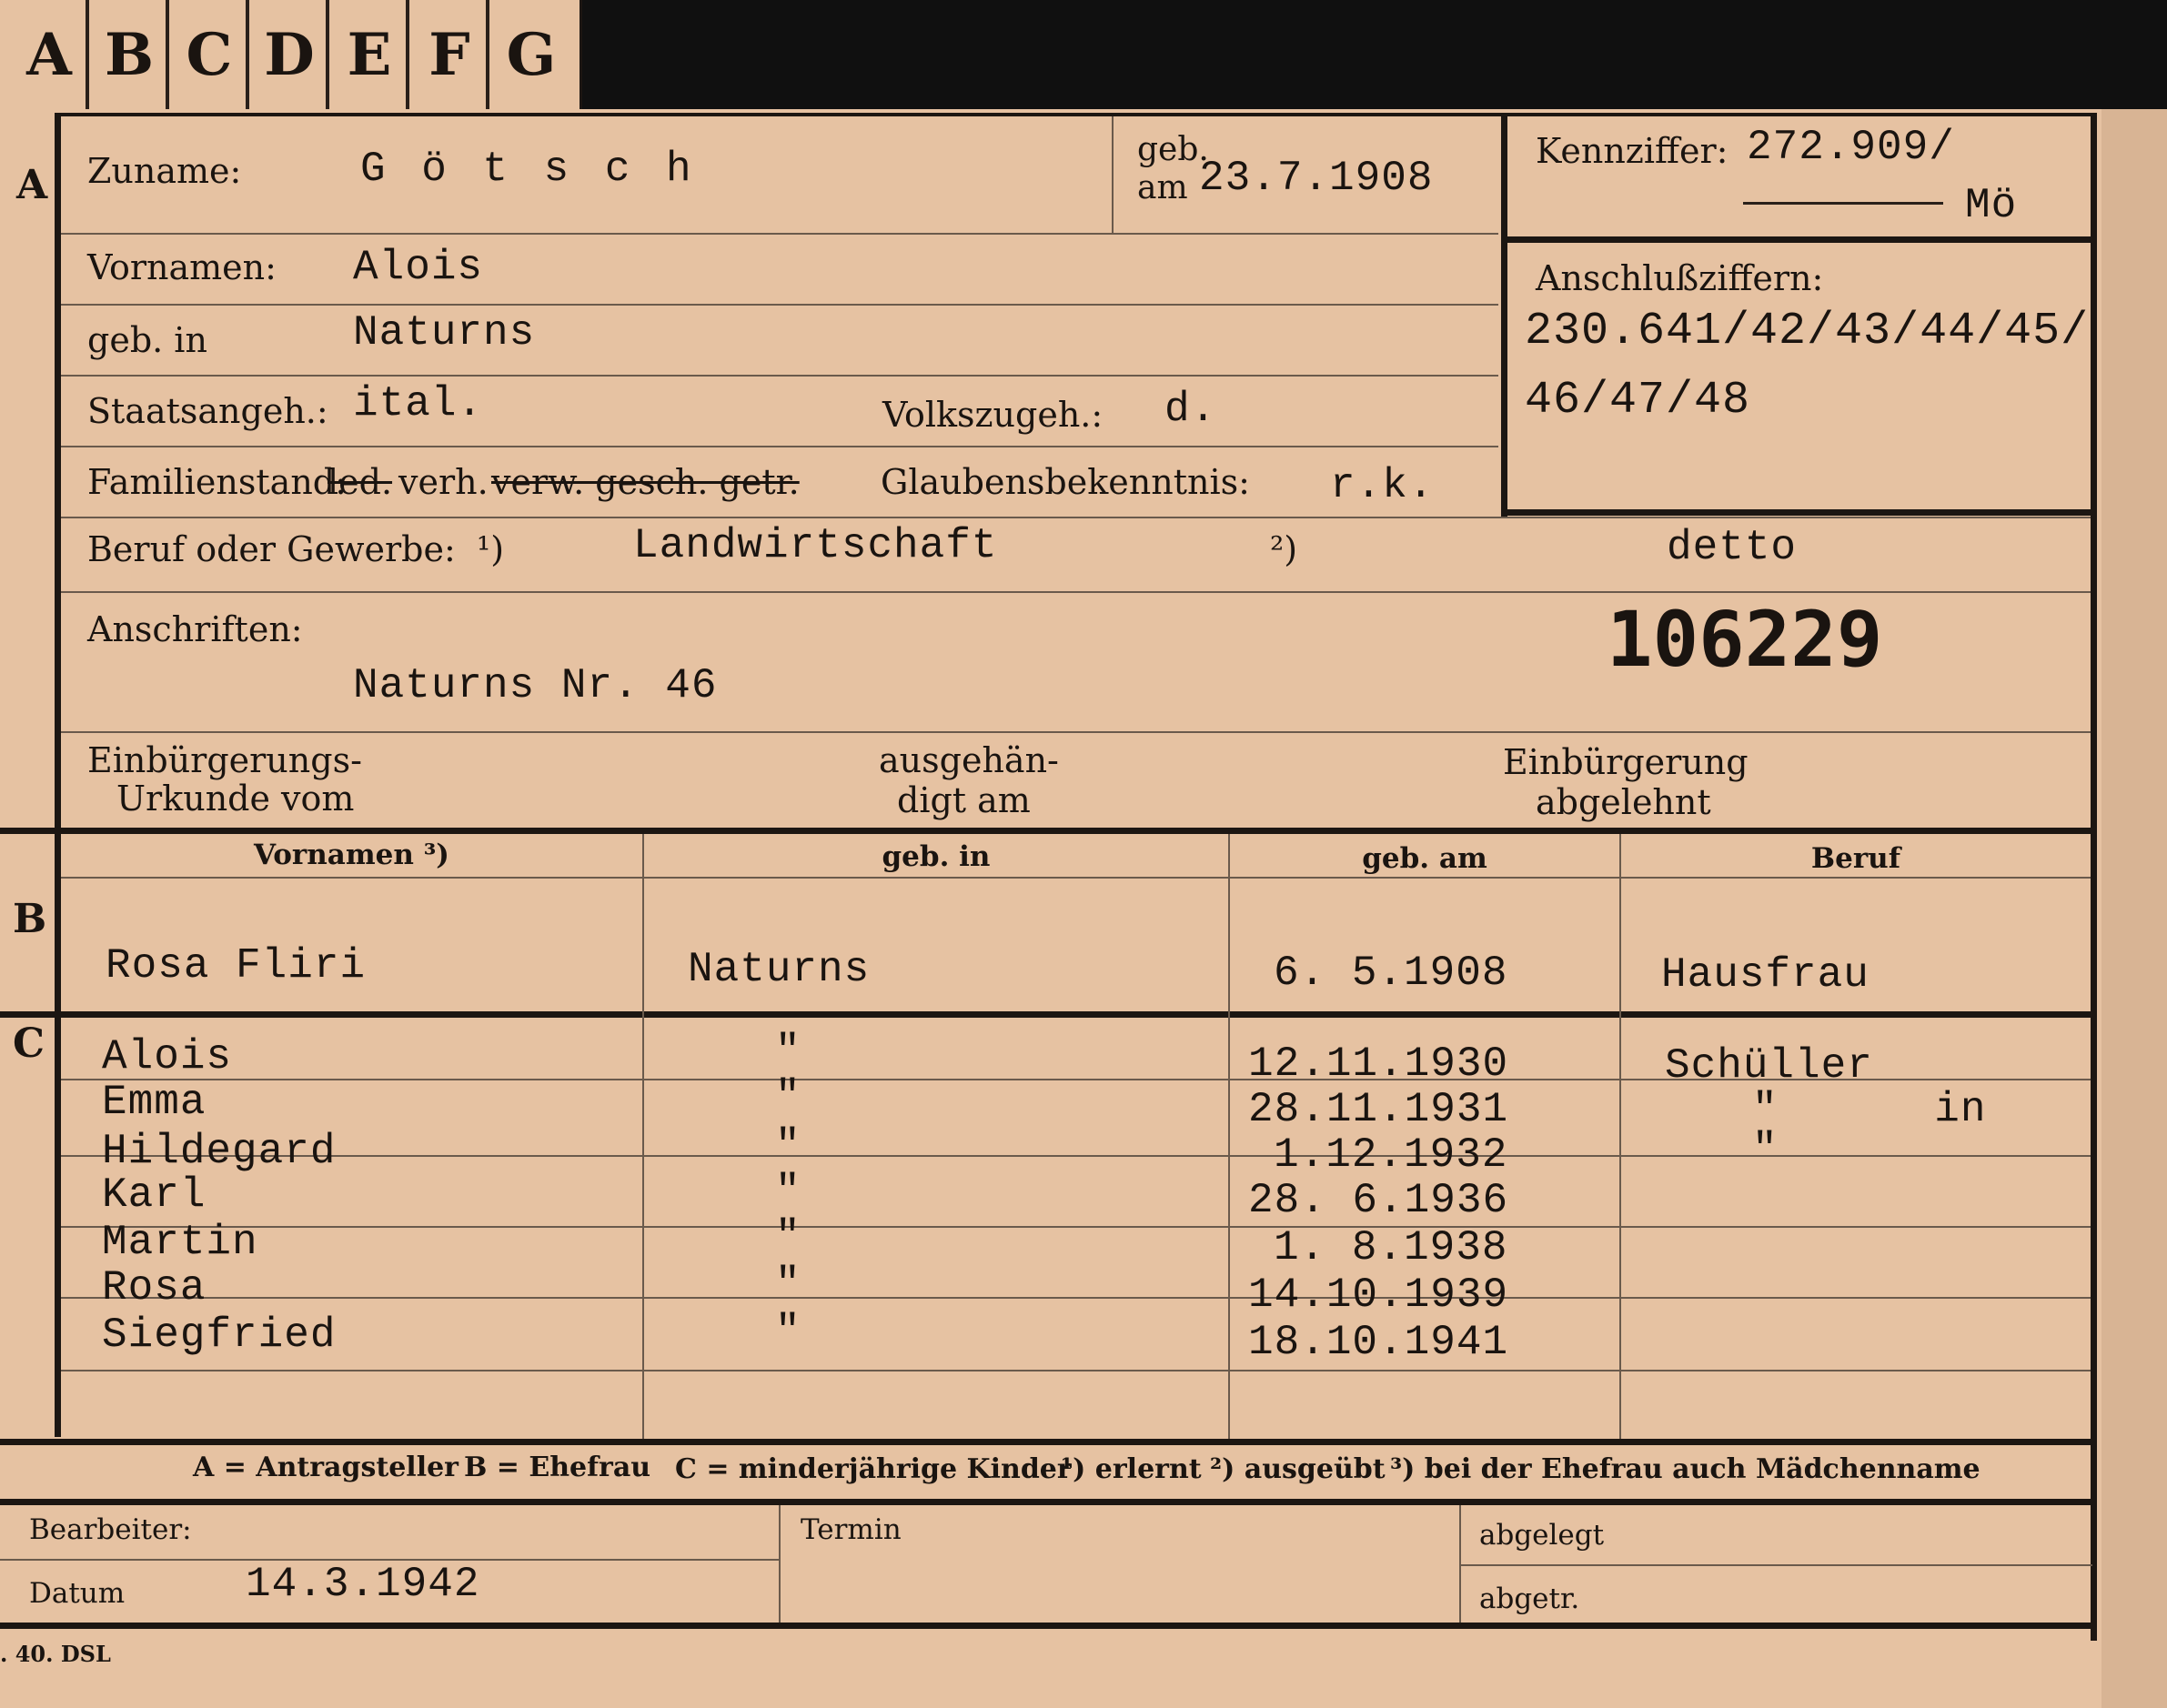 The image size is (2167, 1708). I want to click on frame-top, so click(1076, 114).